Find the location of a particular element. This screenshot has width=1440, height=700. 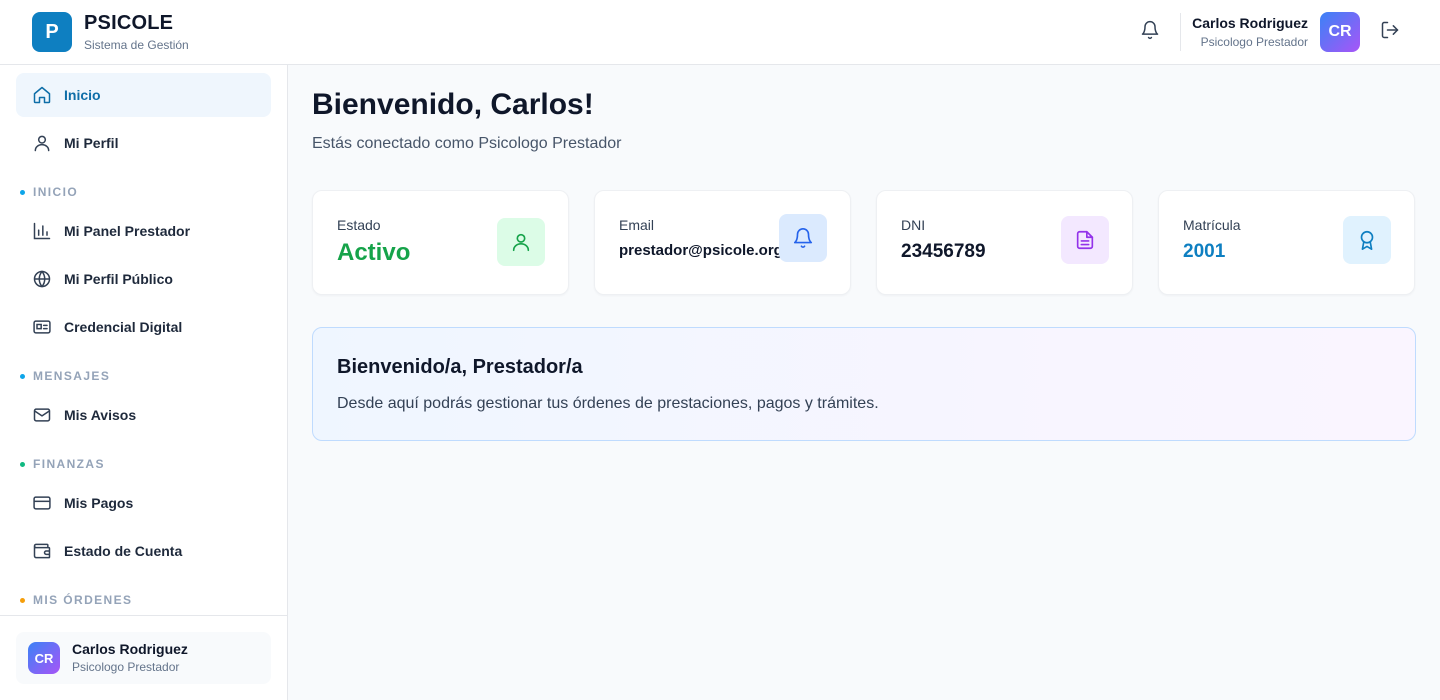

section-finanzas: FINANZAS is located at coordinates (62, 464).